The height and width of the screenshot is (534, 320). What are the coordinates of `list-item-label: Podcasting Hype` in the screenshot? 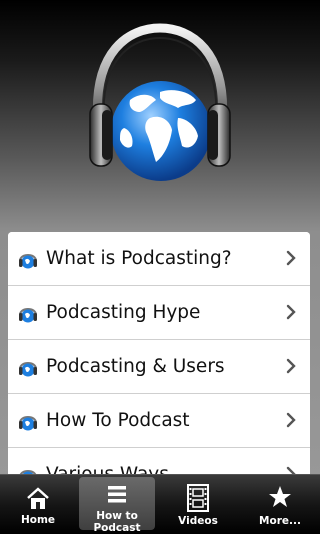 It's located at (123, 312).